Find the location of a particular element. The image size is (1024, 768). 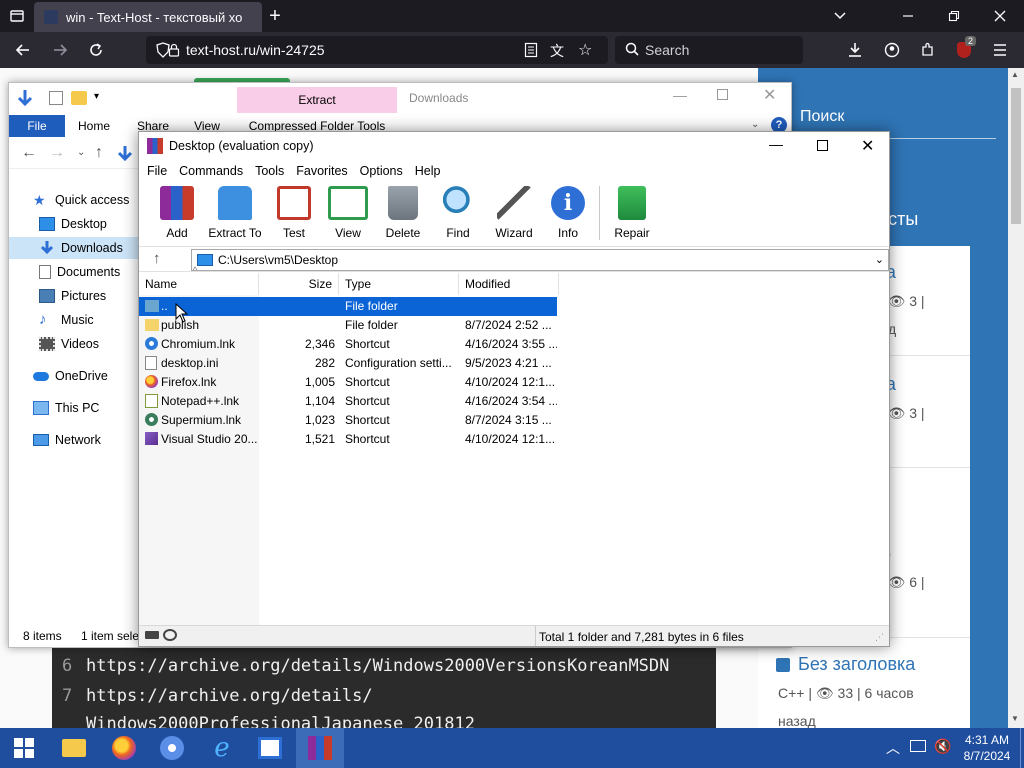

minimize-window-icon is located at coordinates (908, 16).